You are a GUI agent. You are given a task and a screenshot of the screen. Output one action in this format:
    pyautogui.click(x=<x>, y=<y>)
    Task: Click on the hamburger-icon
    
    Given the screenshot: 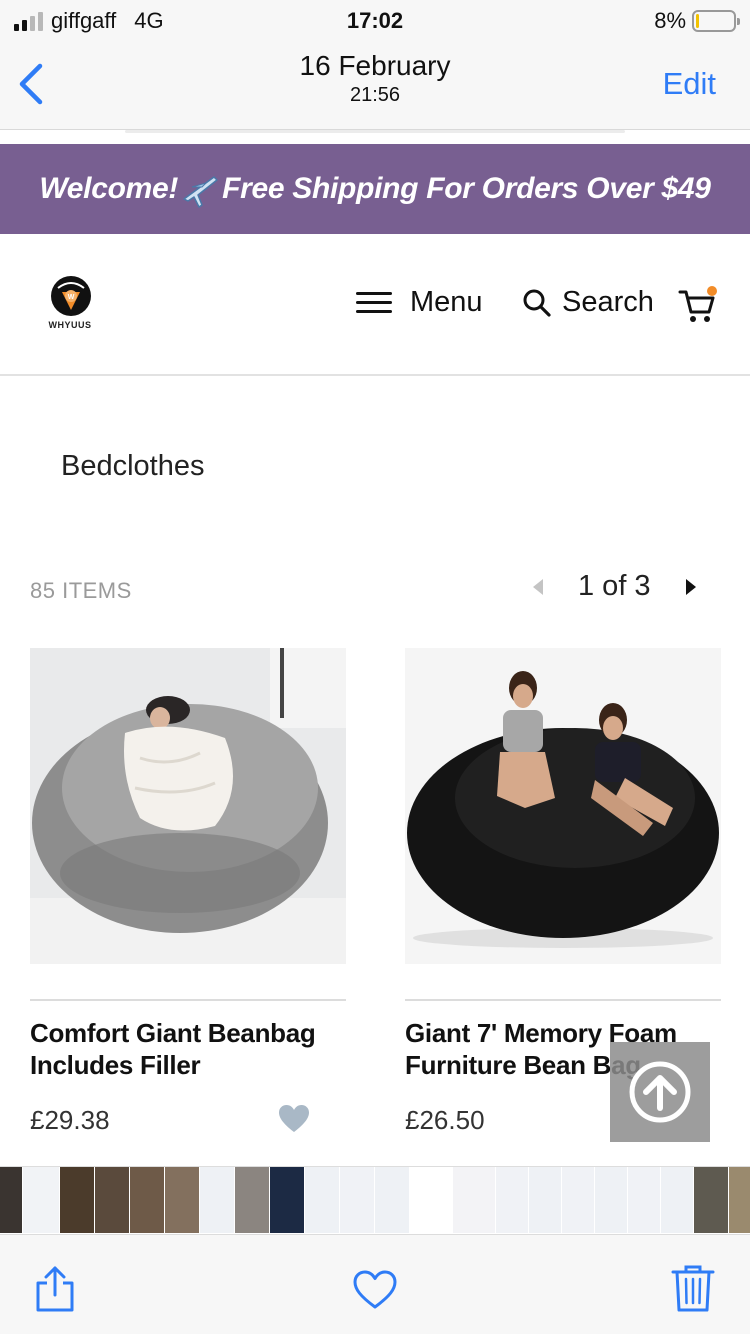 What is the action you would take?
    pyautogui.click(x=374, y=303)
    